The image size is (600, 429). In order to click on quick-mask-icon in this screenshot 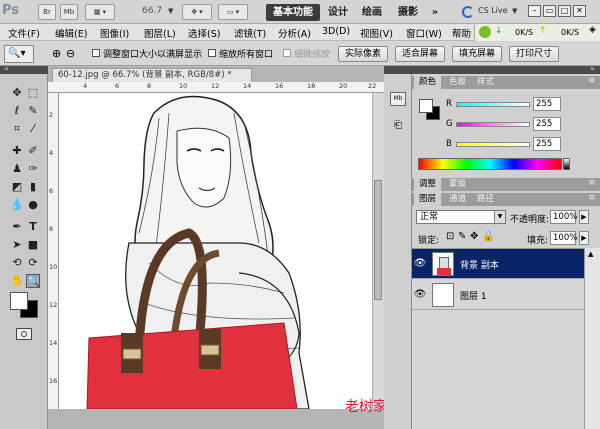, I will do `click(24, 334)`.